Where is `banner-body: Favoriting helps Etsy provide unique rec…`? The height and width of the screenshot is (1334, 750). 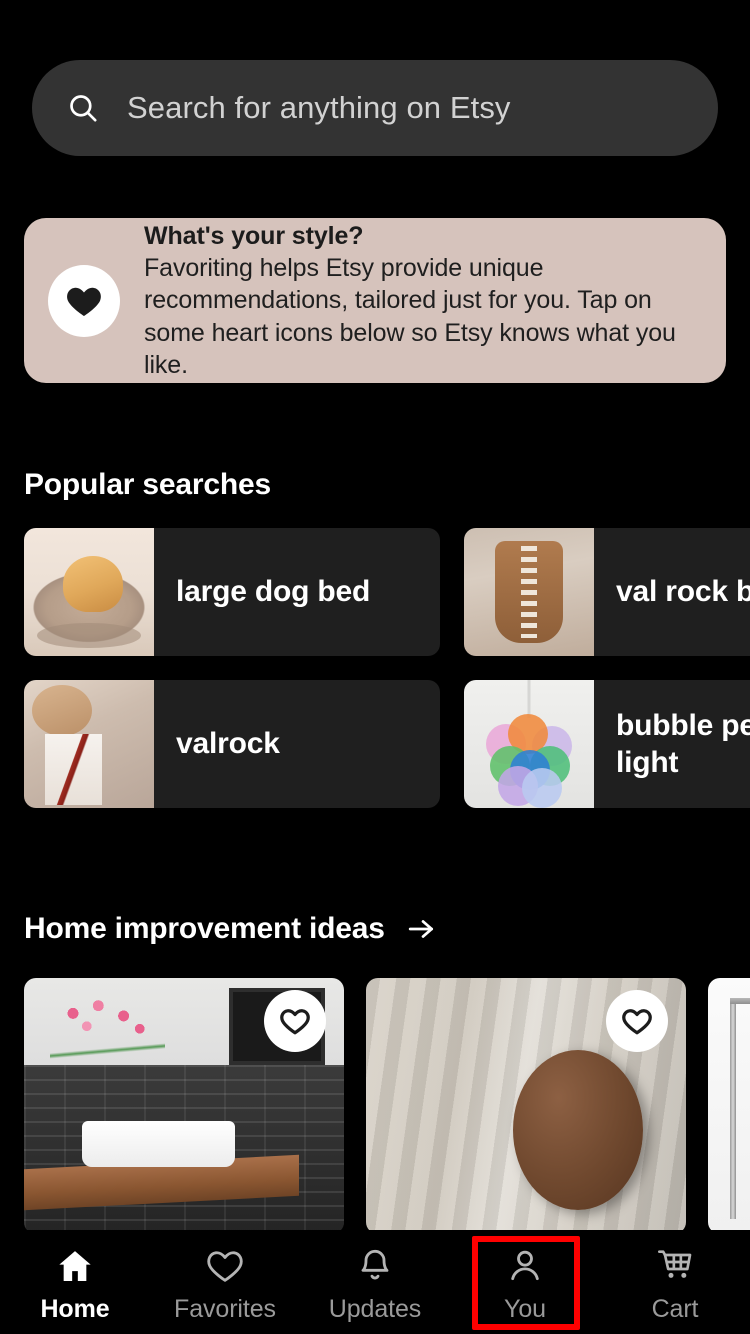 banner-body: Favoriting helps Etsy provide unique rec… is located at coordinates (410, 316).